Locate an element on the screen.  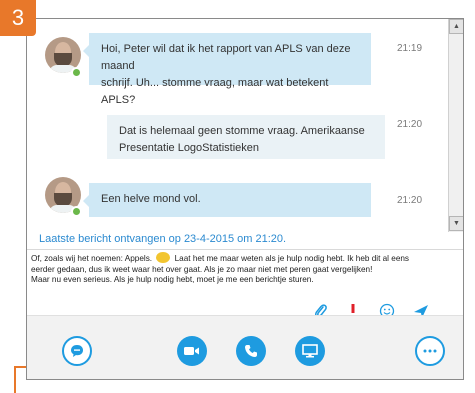
chat-button is located at coordinates (77, 351).